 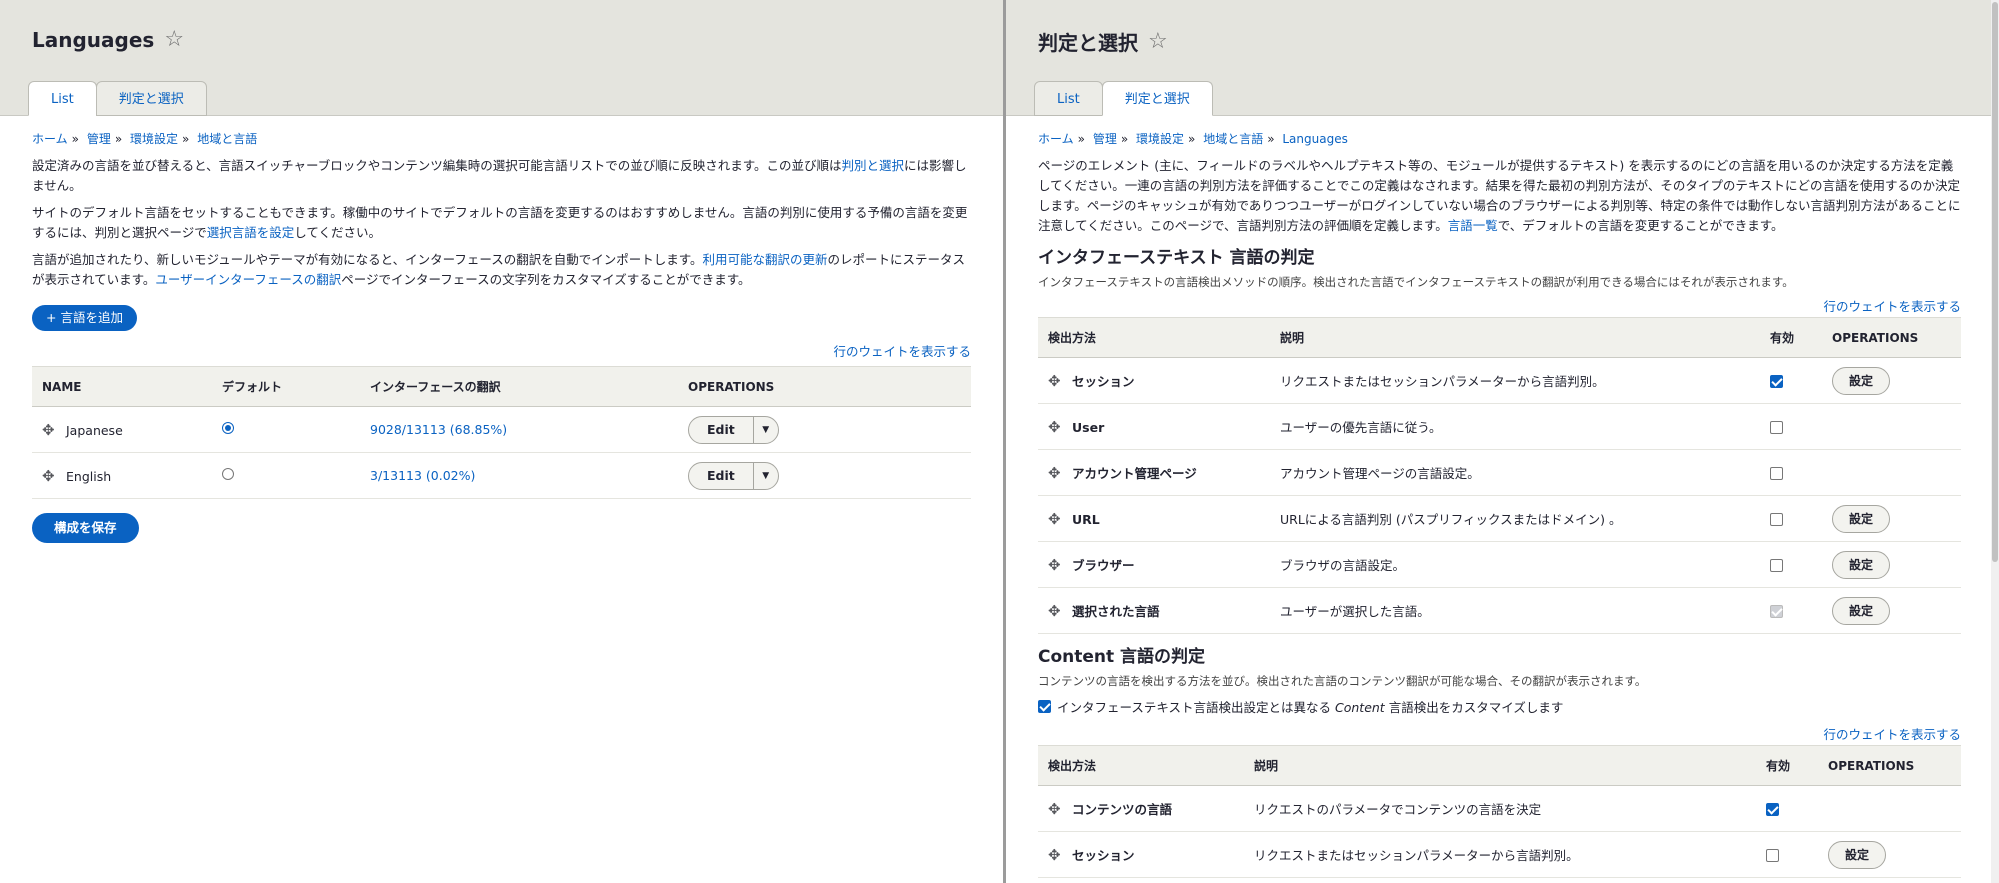 I want to click on table-row: ✥ コンテンツの言語 リクエストのパラメータでコンテンツの言語を決定, so click(x=1499, y=808).